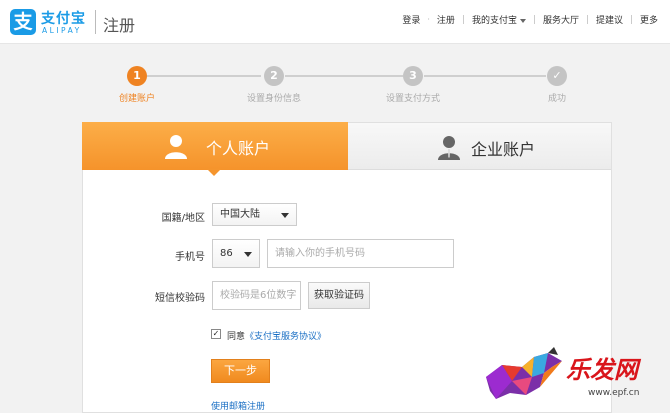 The width and height of the screenshot is (670, 413). I want to click on page-title: 注册, so click(119, 25).